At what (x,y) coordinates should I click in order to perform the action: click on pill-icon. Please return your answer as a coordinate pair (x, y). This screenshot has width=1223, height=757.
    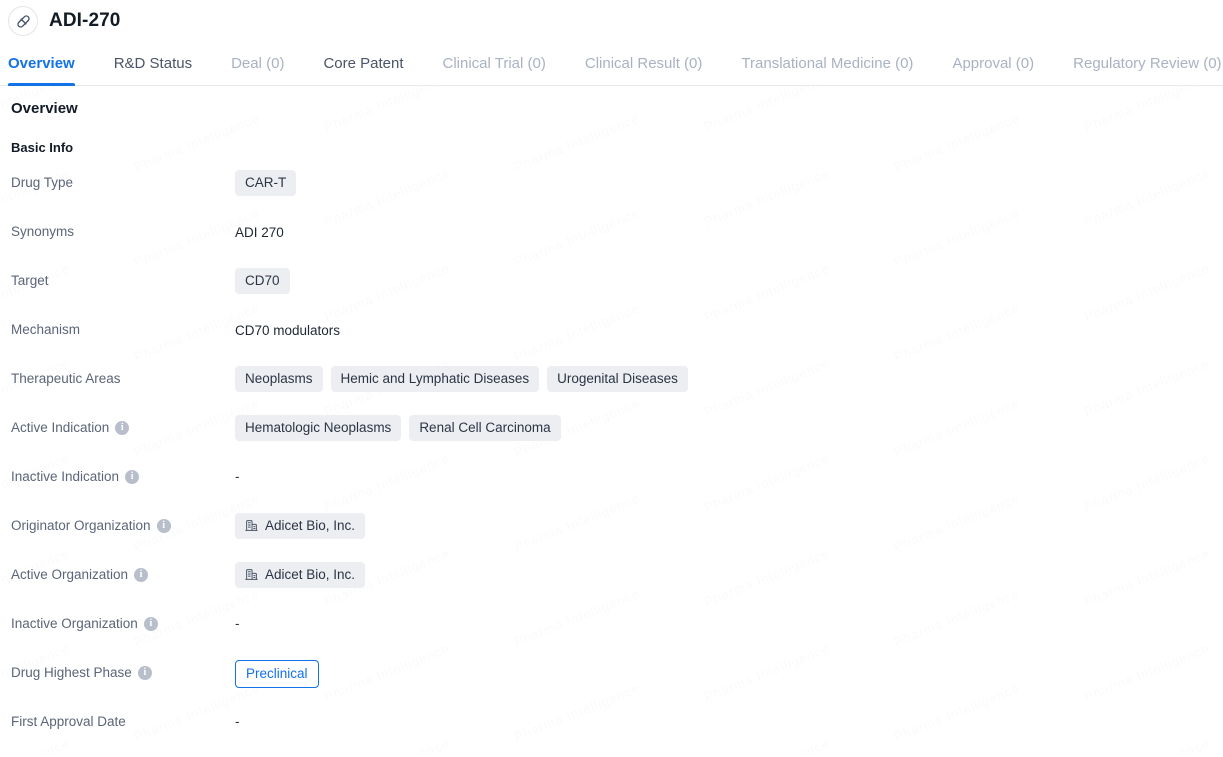
    Looking at the image, I should click on (23, 21).